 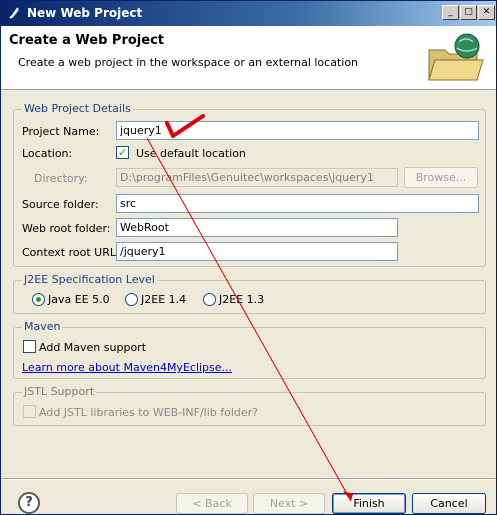 What do you see at coordinates (456, 57) in the screenshot?
I see `folder-globe-icon` at bounding box center [456, 57].